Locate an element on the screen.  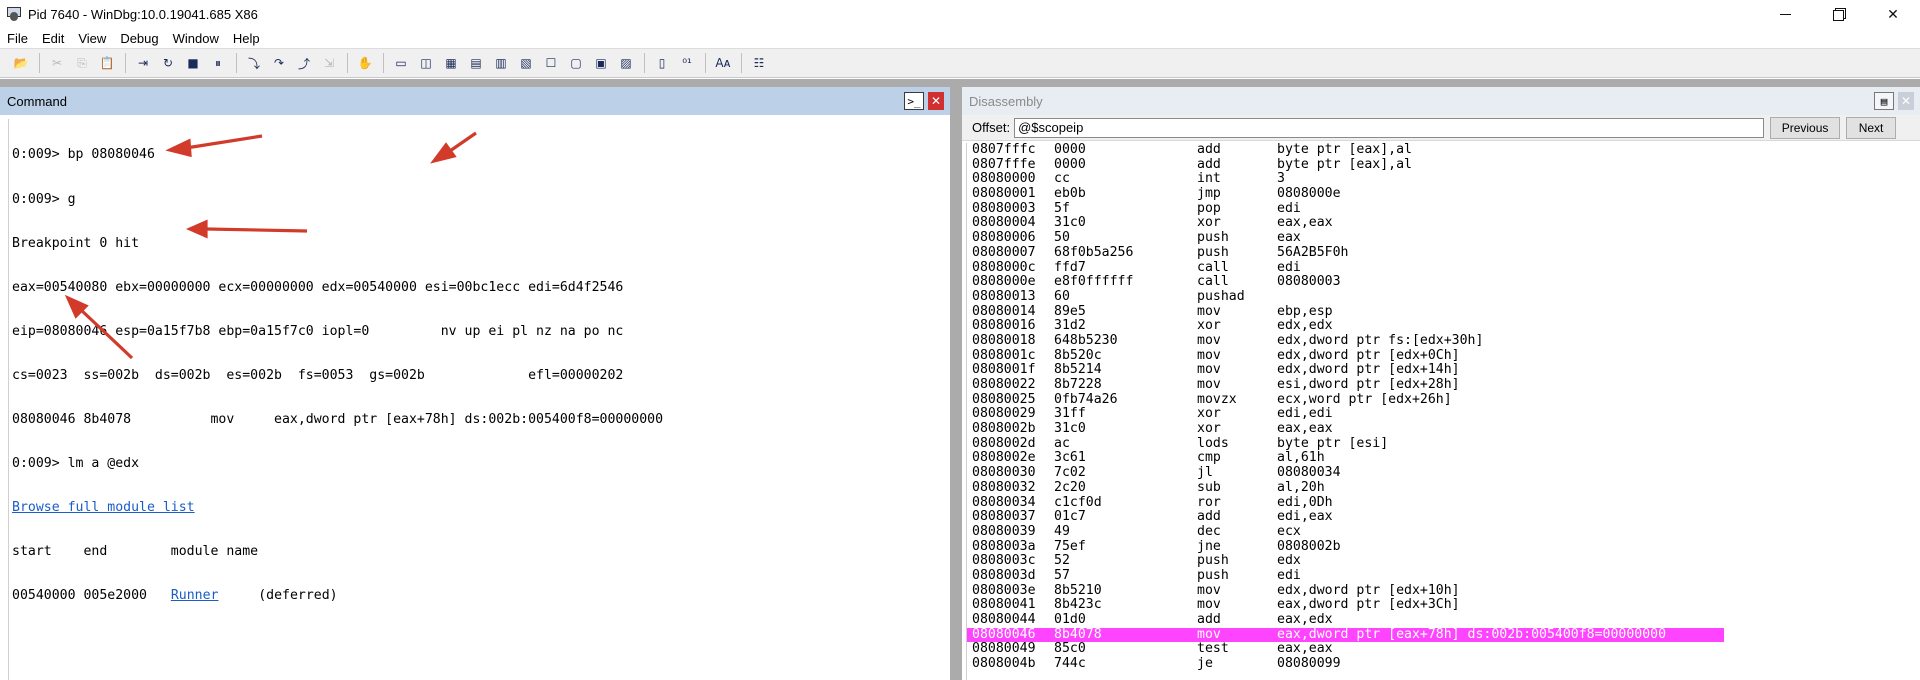
disassembly-row: 08080004 31c0 xor eax,eax is located at coordinates (1443, 223).